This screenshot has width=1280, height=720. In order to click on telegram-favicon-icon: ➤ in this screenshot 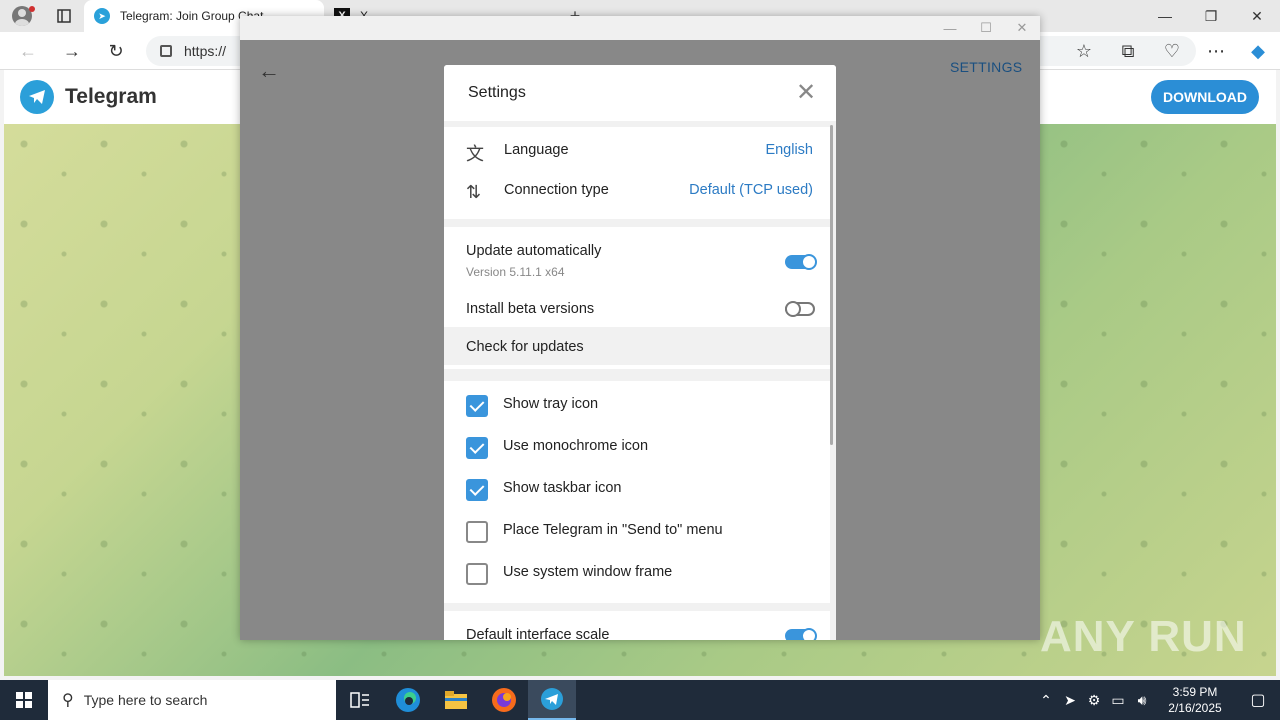, I will do `click(102, 16)`.